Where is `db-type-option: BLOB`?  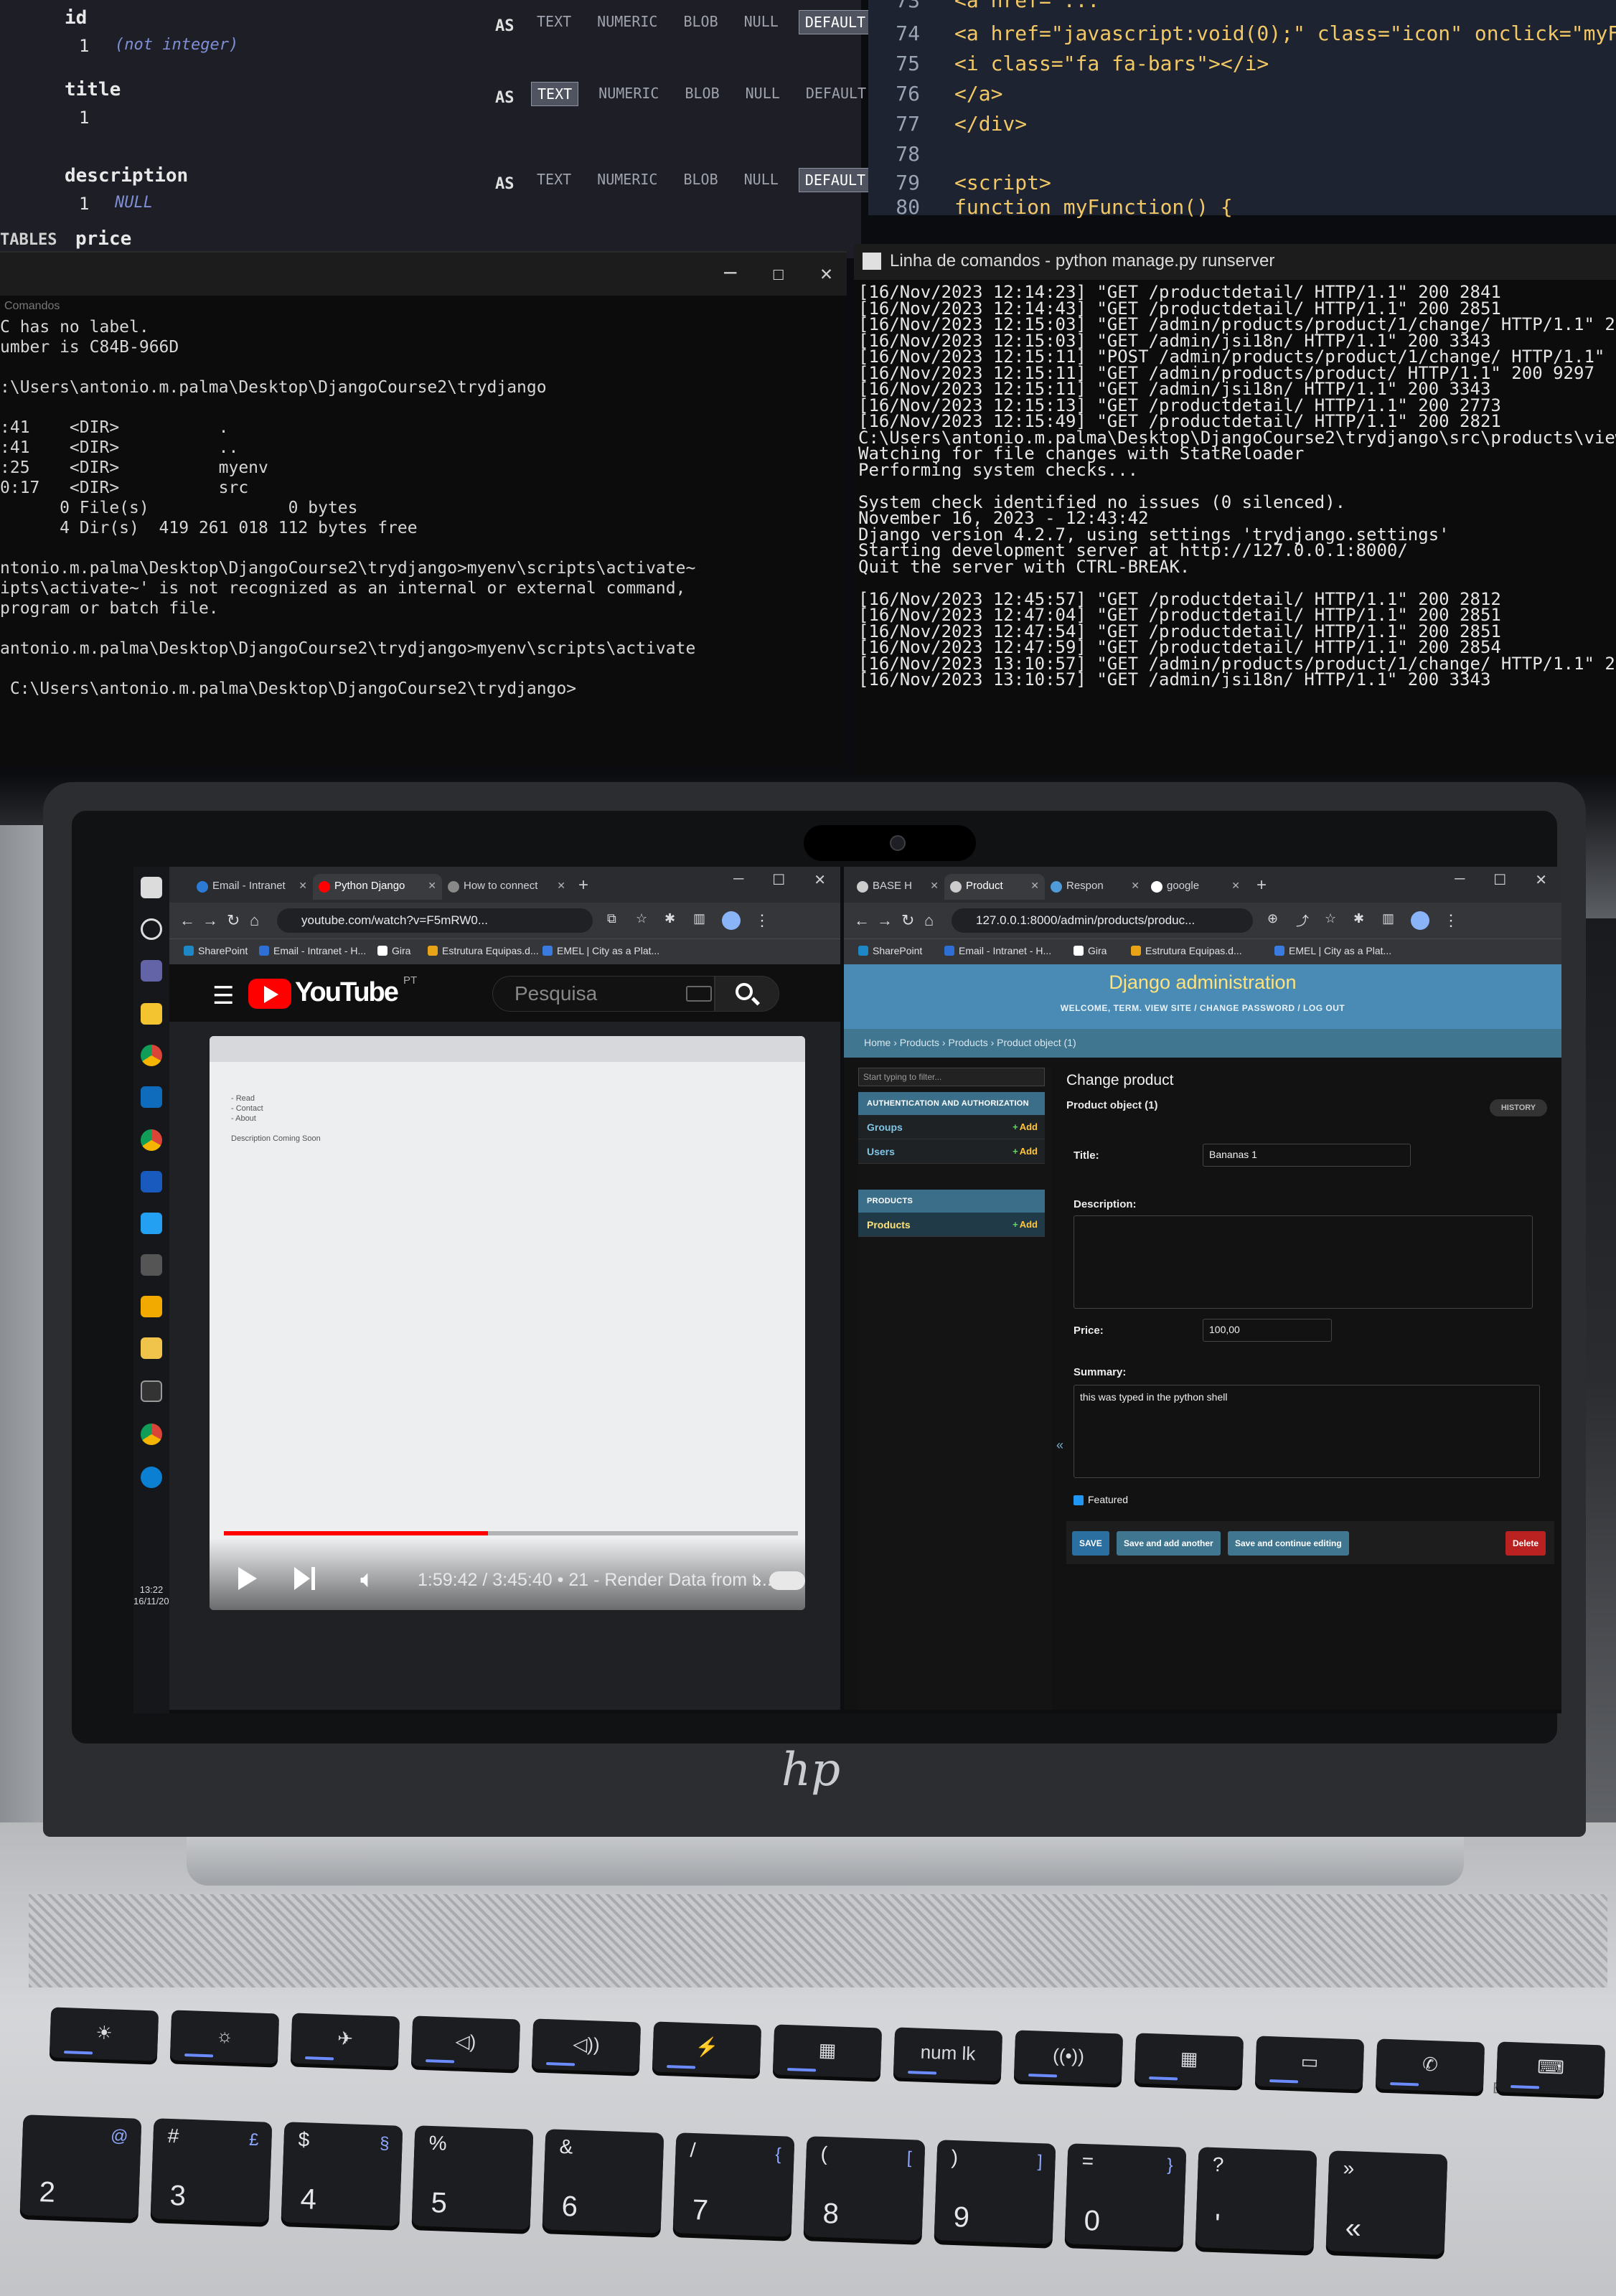
db-type-option: BLOB is located at coordinates (700, 22).